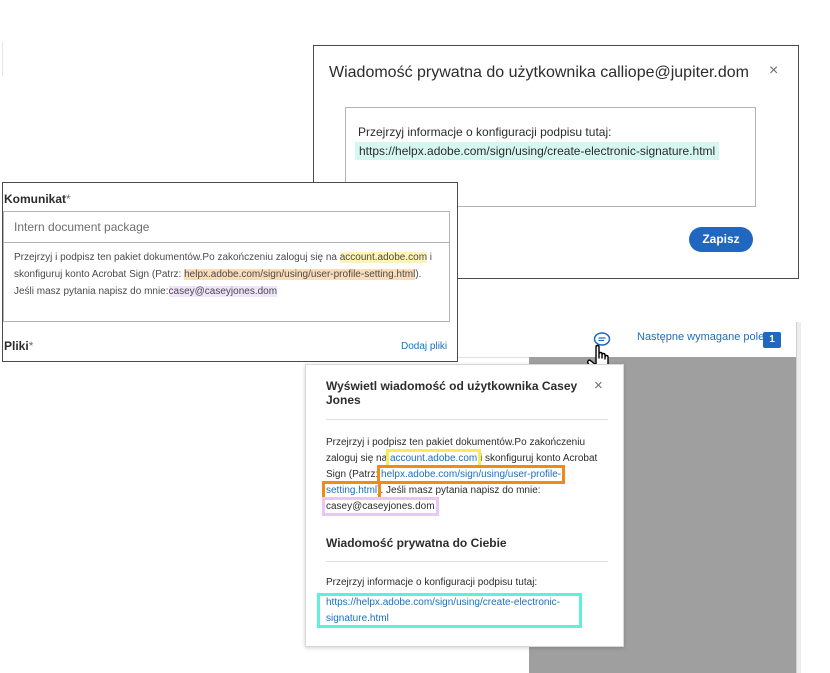 Image resolution: width=830 pixels, height=673 pixels. Describe the element at coordinates (351, 490) in the screenshot. I see `profile-link-continued: setting.html` at that location.